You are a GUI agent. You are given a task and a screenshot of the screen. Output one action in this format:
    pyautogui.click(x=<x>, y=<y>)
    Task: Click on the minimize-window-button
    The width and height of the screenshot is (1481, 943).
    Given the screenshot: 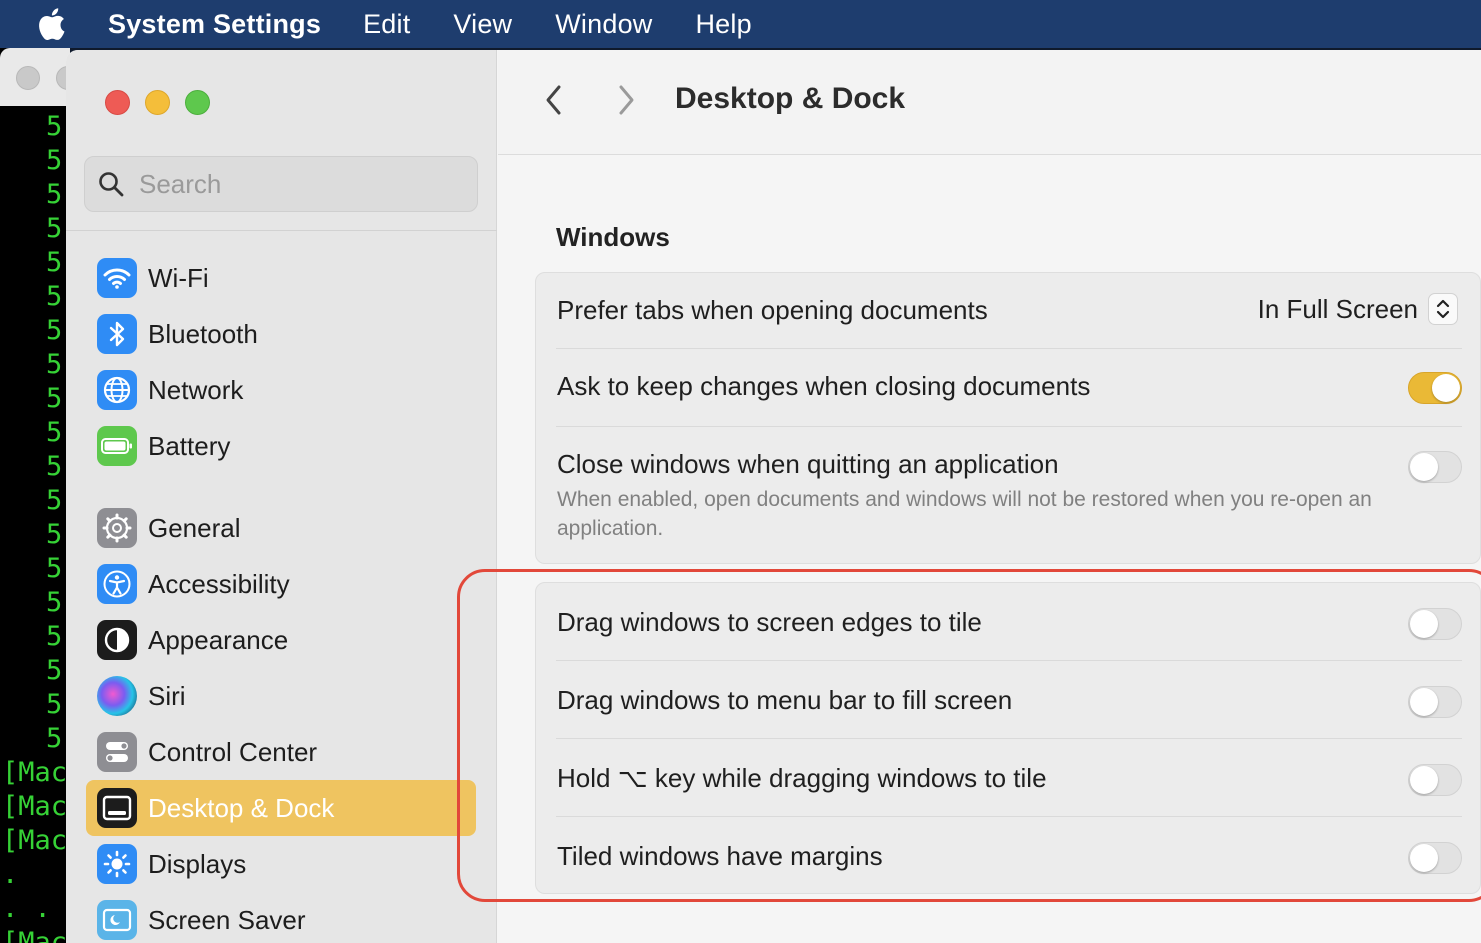 What is the action you would take?
    pyautogui.click(x=157, y=102)
    